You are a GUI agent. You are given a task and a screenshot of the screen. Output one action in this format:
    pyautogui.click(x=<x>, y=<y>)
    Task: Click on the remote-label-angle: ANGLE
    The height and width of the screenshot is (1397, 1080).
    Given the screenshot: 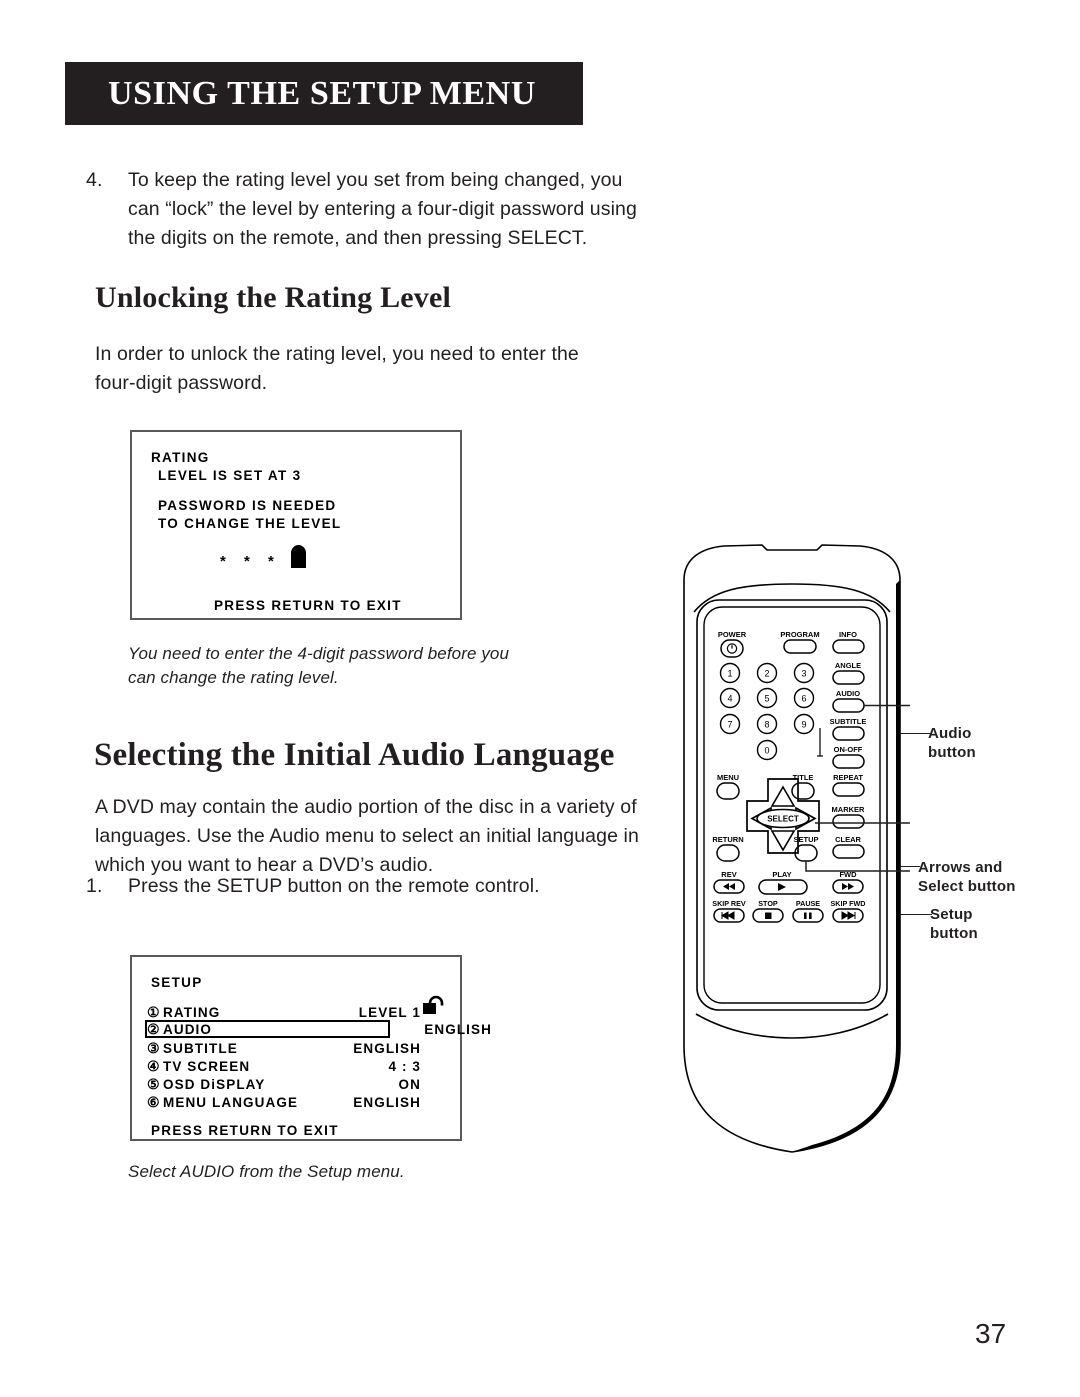 What is the action you would take?
    pyautogui.click(x=848, y=665)
    